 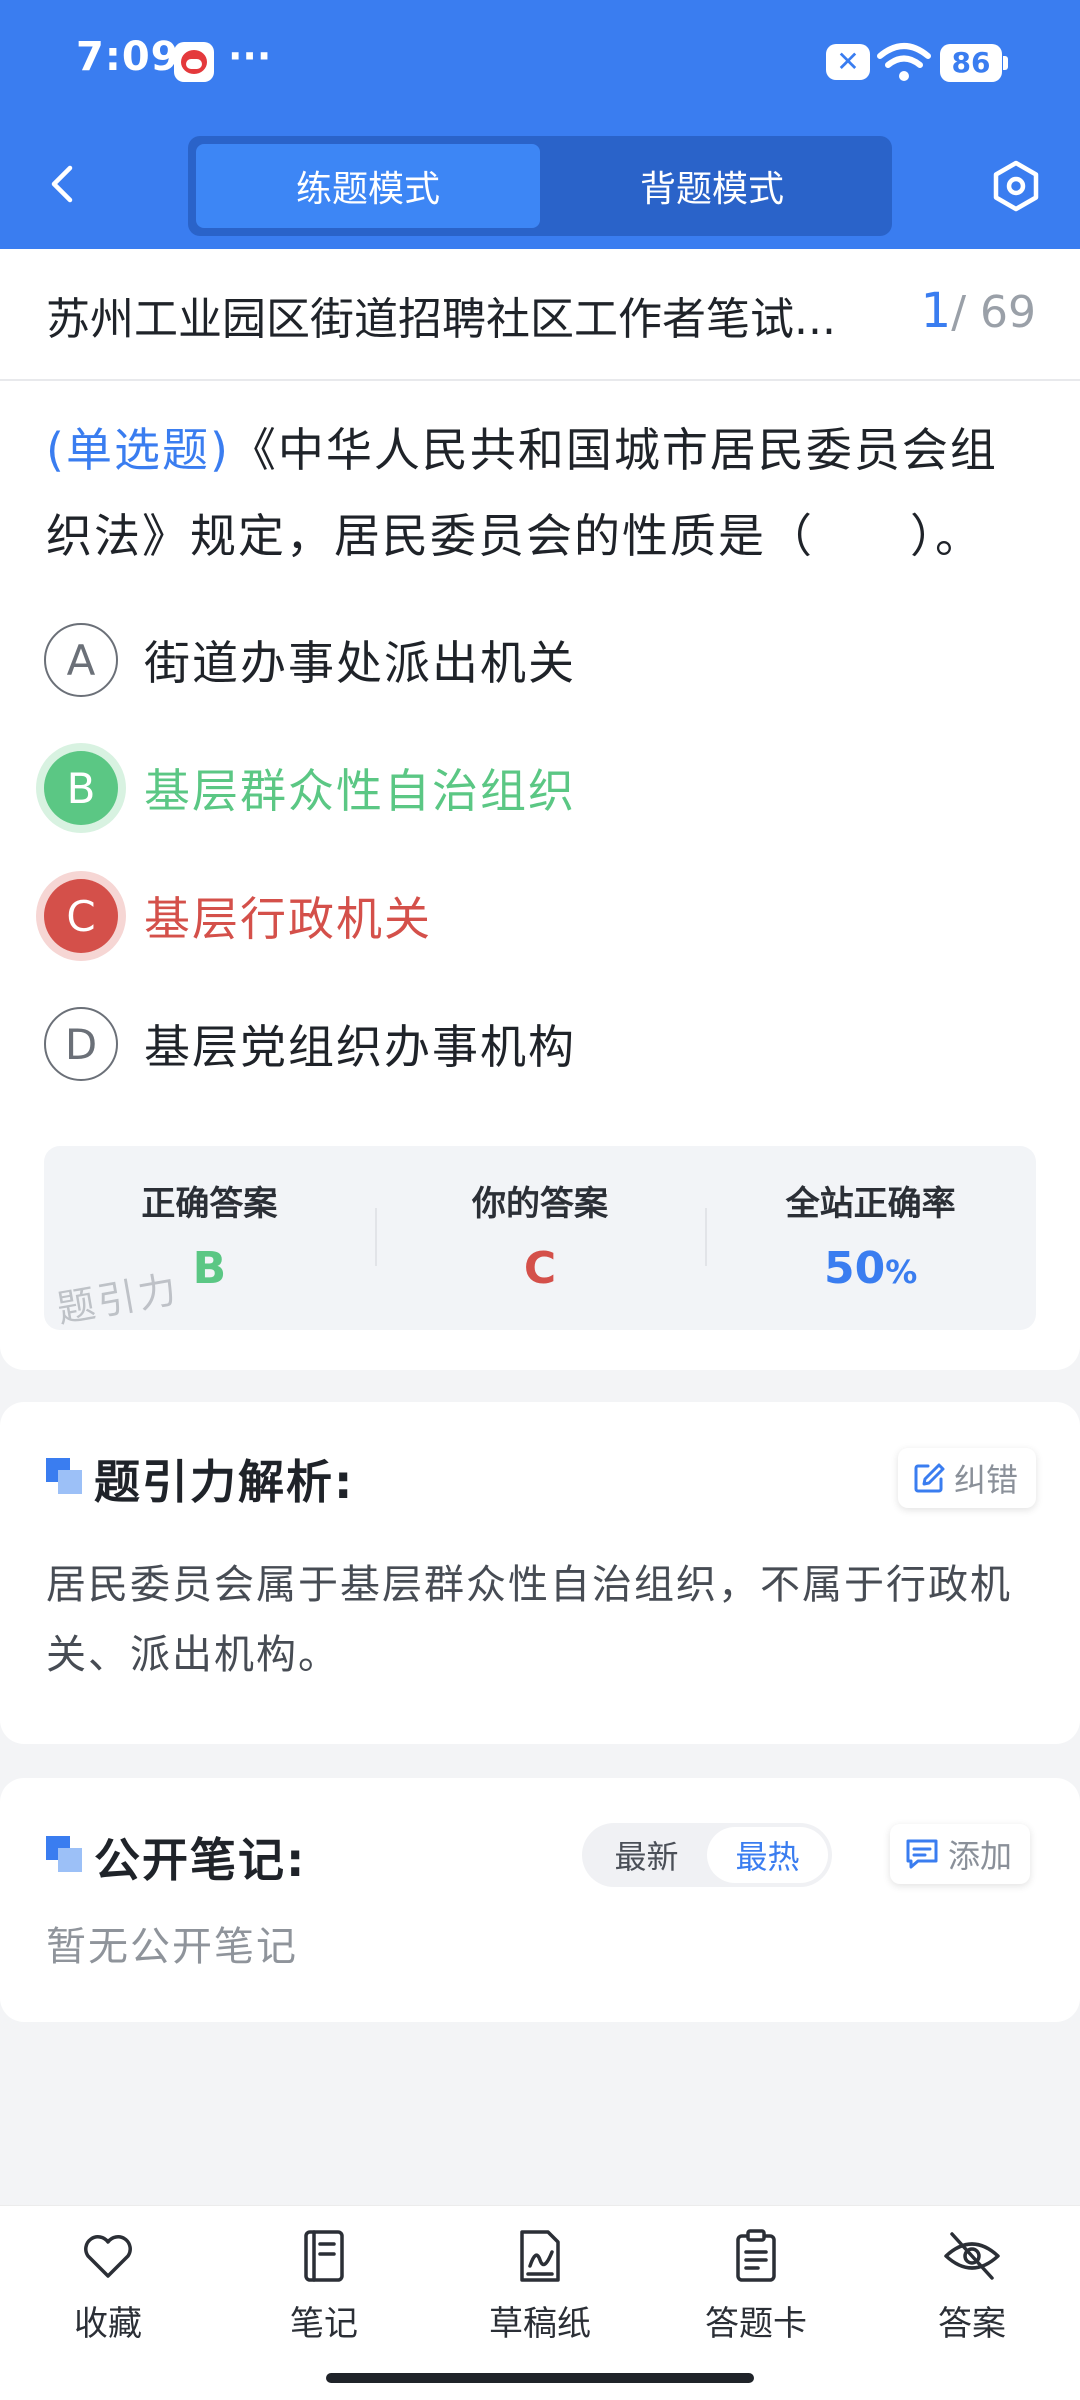 I want to click on settings-hexagon-icon, so click(x=1016, y=186).